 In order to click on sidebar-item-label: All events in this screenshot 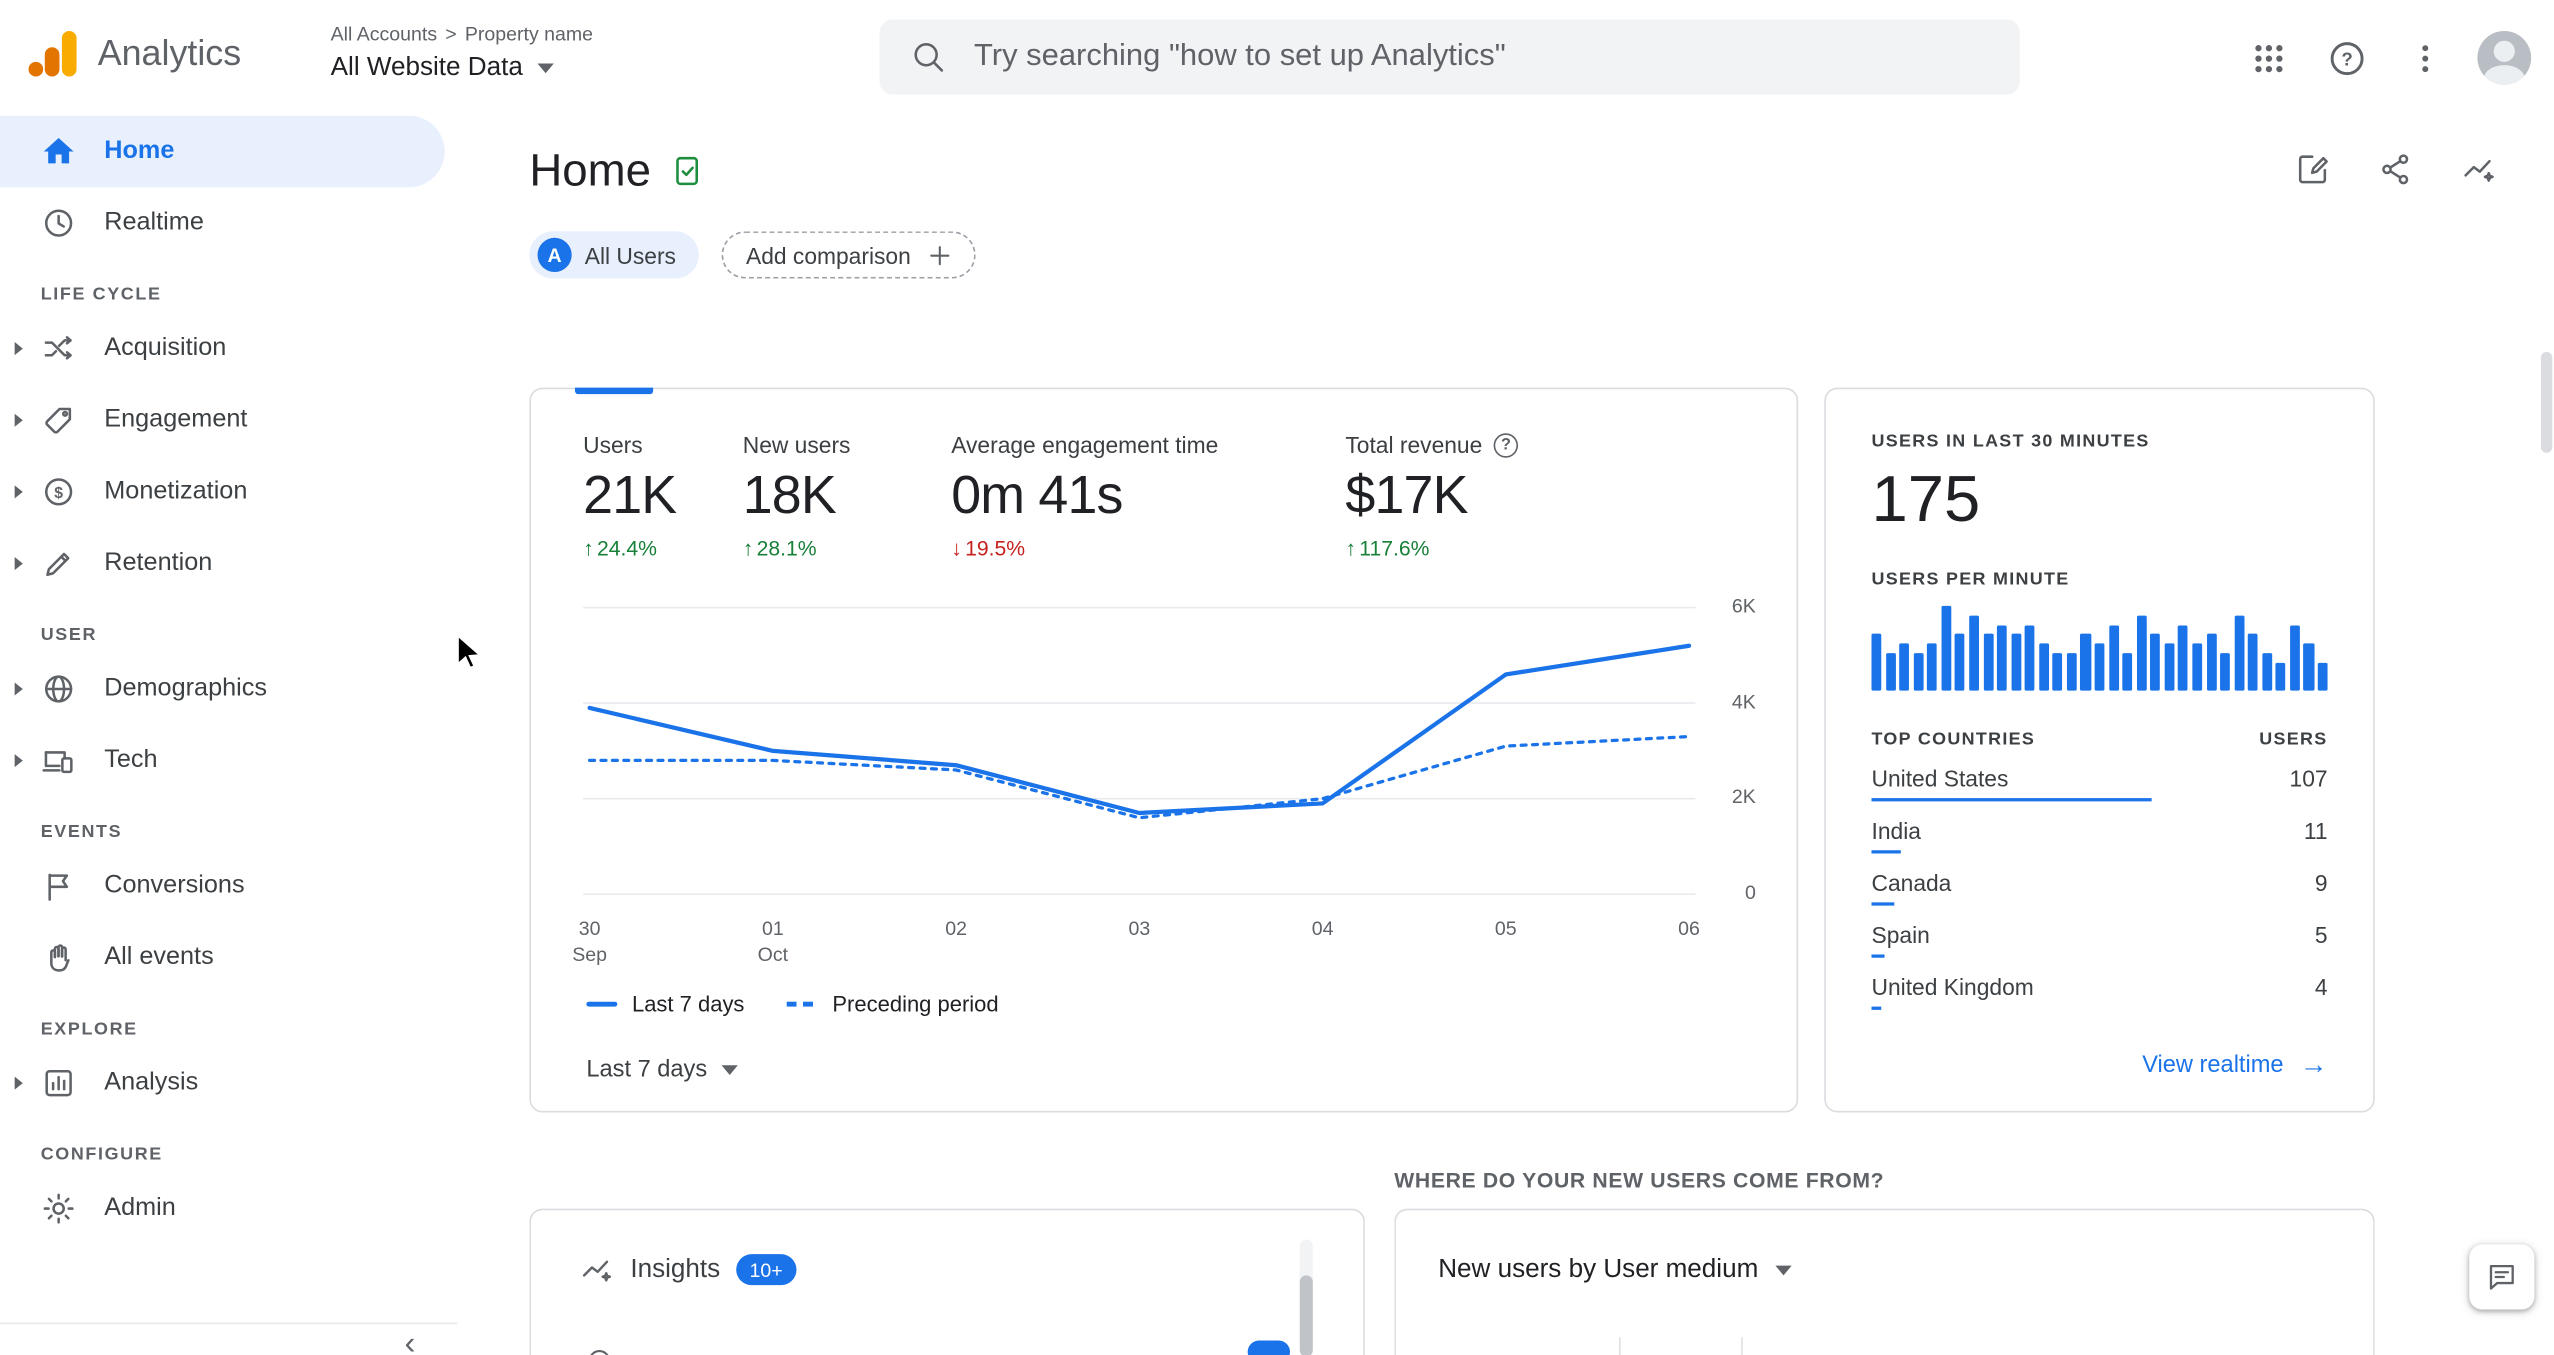, I will do `click(159, 957)`.